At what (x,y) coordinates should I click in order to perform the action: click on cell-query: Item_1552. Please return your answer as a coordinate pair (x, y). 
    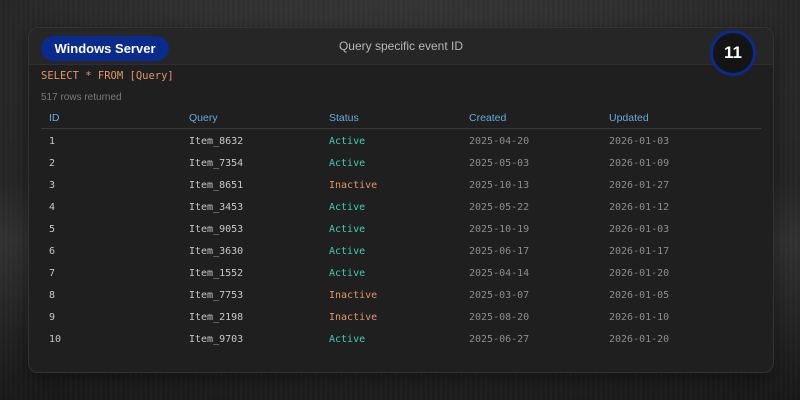
    Looking at the image, I should click on (216, 273).